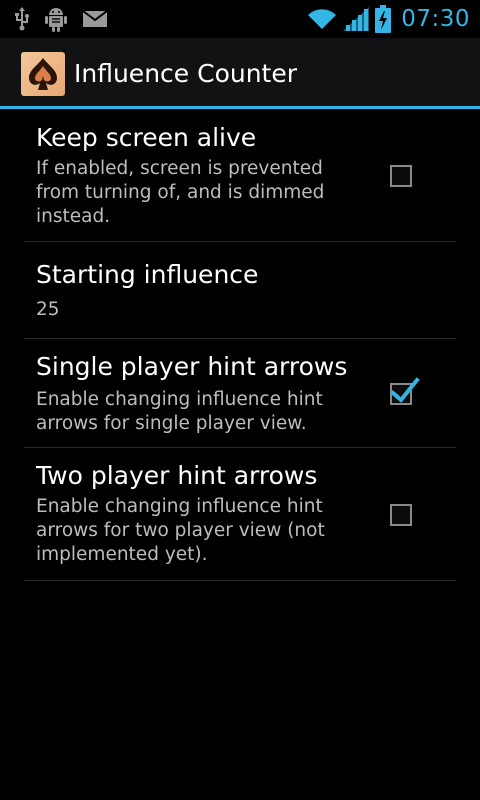  Describe the element at coordinates (435, 19) in the screenshot. I see `clock: 07:30` at that location.